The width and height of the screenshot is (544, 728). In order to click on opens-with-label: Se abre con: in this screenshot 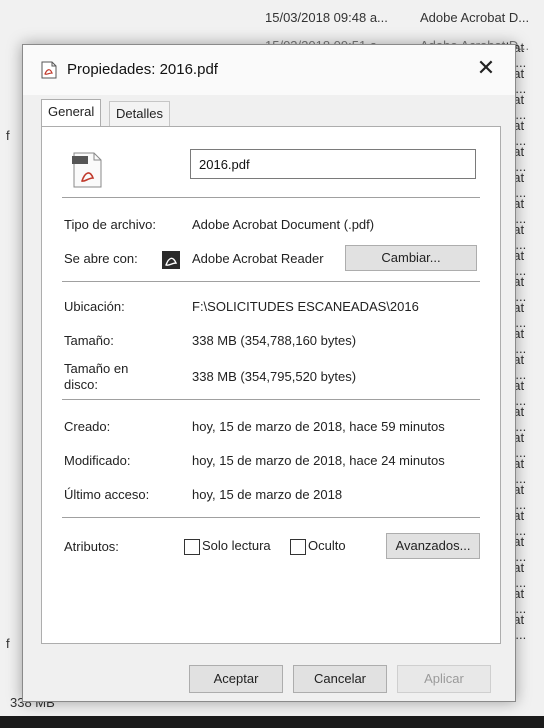, I will do `click(101, 258)`.